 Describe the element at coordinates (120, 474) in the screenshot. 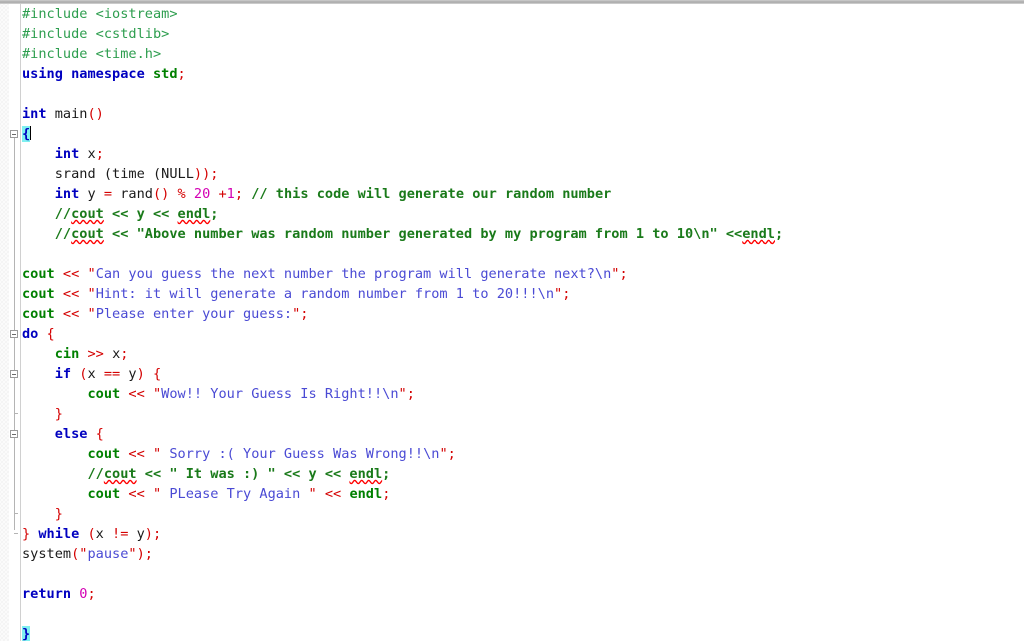

I see `comment-word-cout: cout` at that location.